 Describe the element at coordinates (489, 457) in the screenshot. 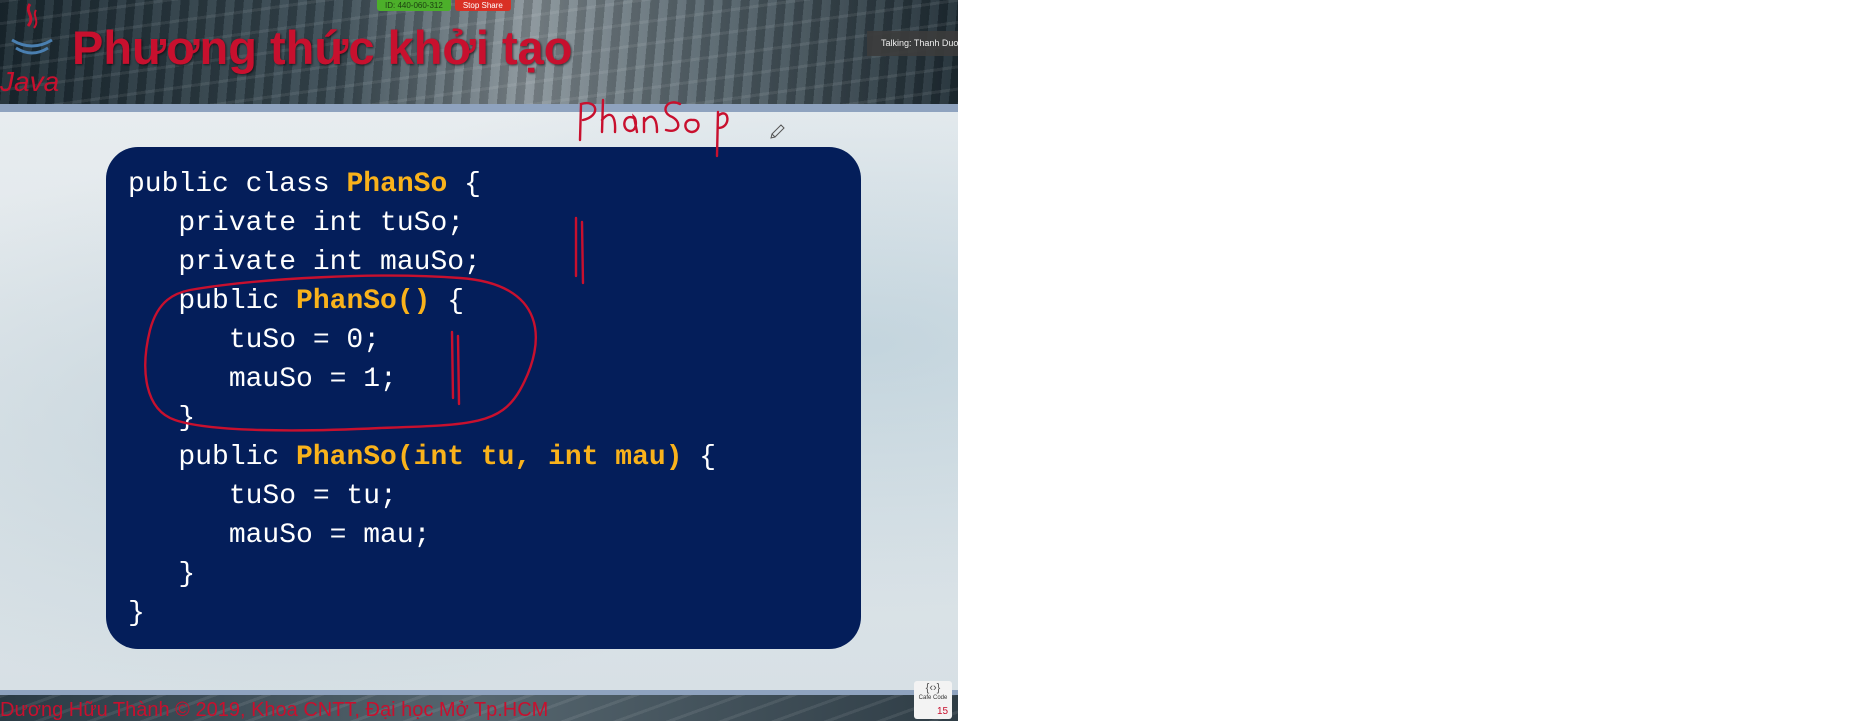

I see `code-identifier: PhanSo(int tu, int mau)` at that location.